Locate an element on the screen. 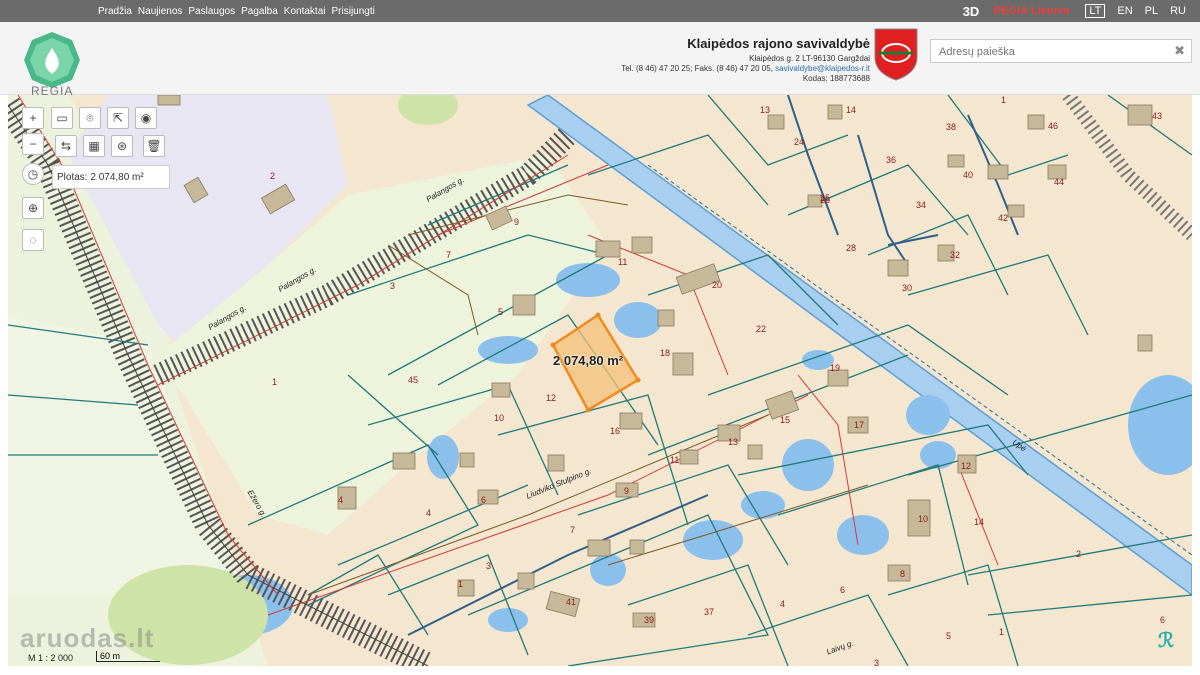 Image resolution: width=1200 pixels, height=675 pixels. watermark: aruodas.lt is located at coordinates (87, 638).